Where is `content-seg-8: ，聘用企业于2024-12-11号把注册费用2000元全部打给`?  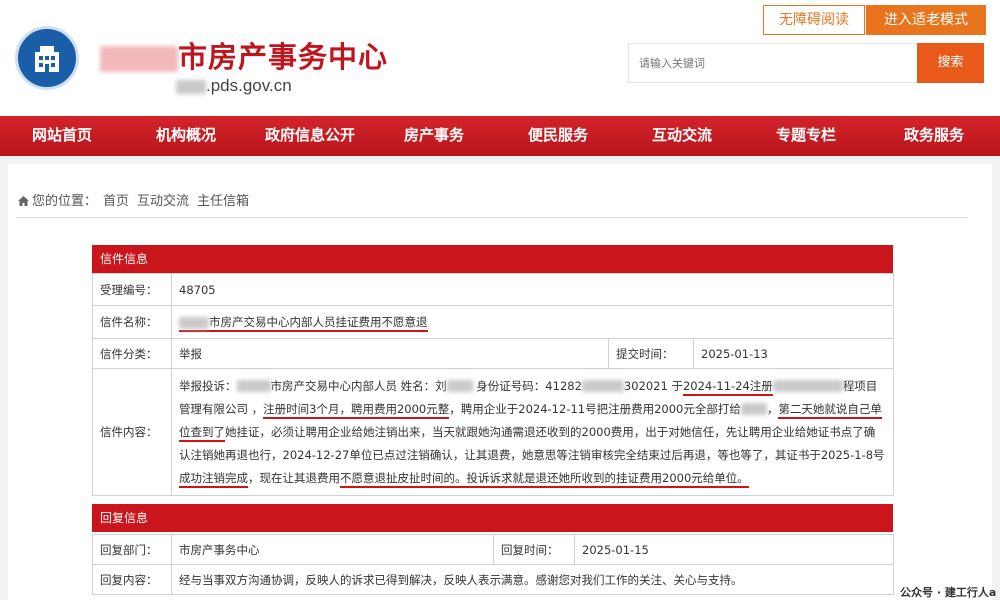 content-seg-8: ，聘用企业于2024-12-11号把注册费用2000元全部打给 is located at coordinates (595, 408).